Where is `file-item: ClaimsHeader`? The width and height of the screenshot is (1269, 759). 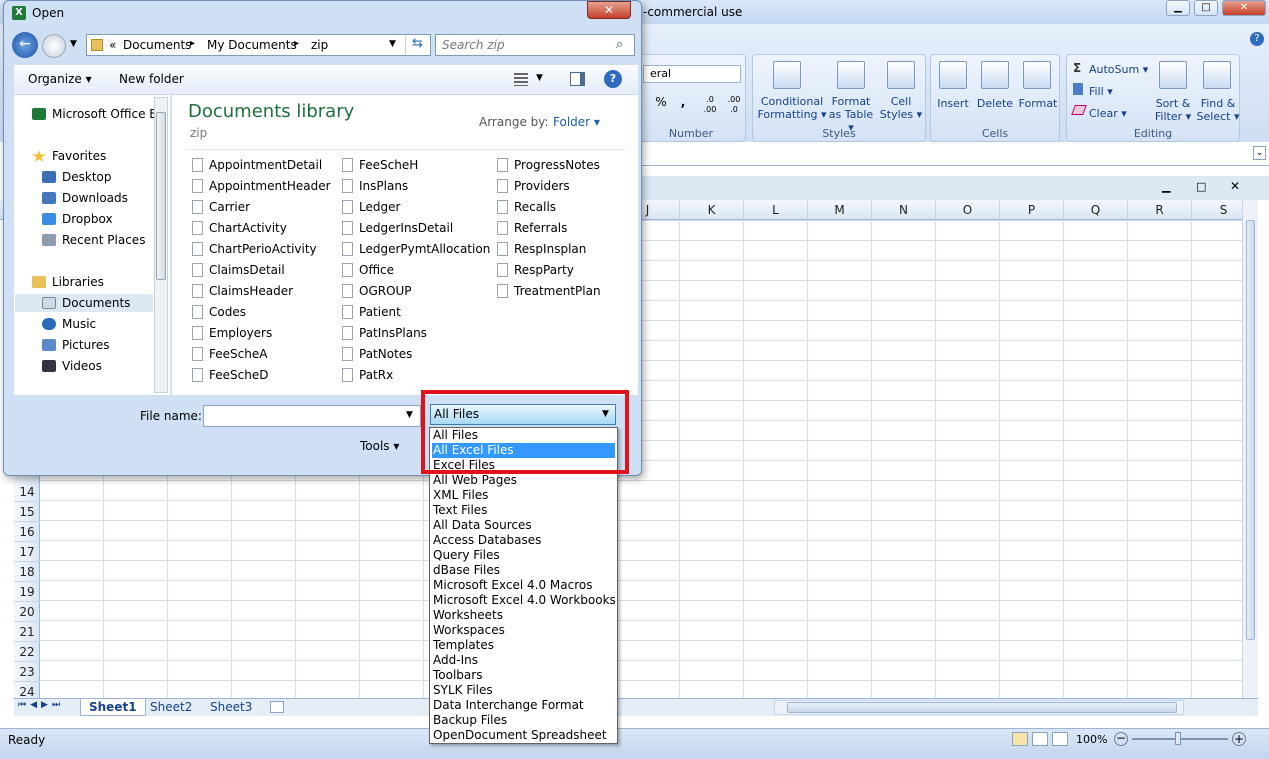 file-item: ClaimsHeader is located at coordinates (242, 291).